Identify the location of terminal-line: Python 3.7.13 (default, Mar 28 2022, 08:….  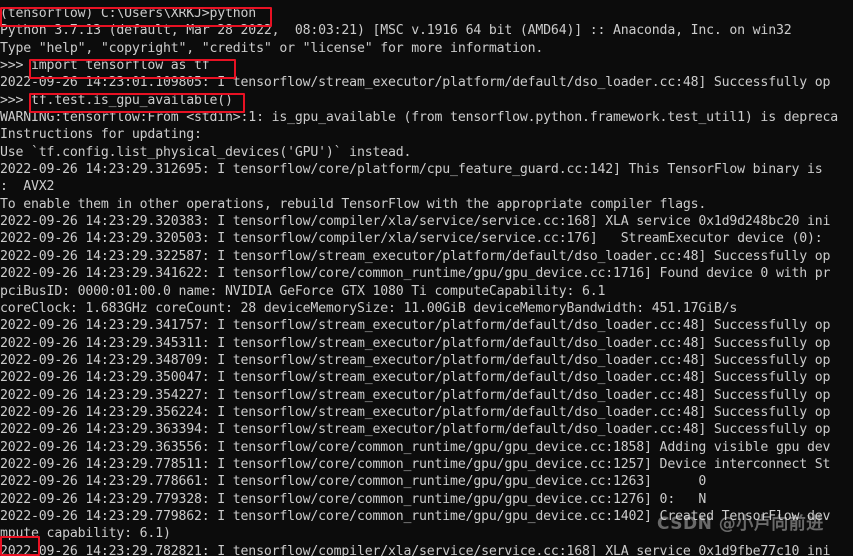
(396, 31).